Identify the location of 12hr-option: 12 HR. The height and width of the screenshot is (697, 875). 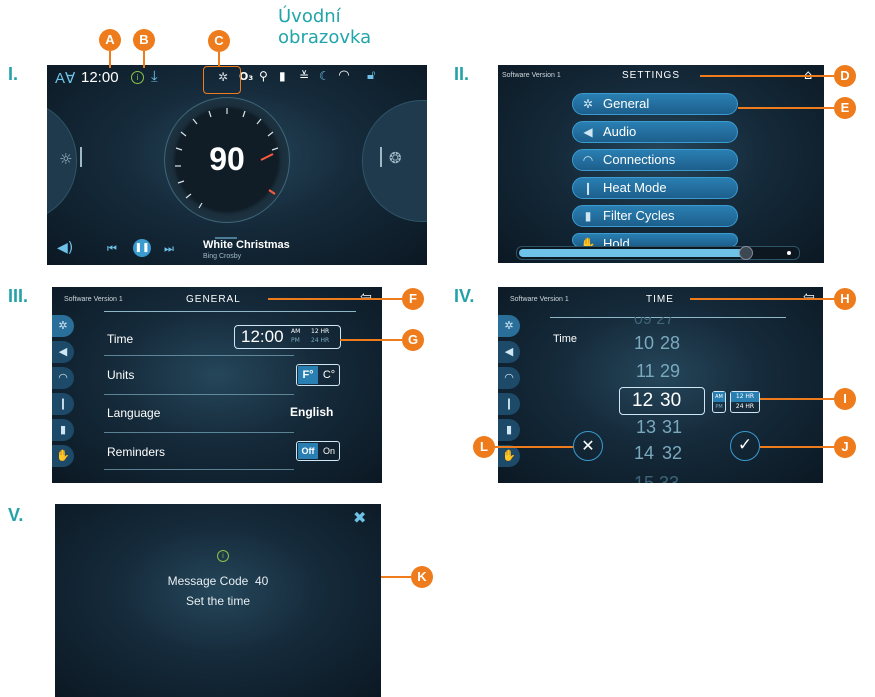
(745, 397).